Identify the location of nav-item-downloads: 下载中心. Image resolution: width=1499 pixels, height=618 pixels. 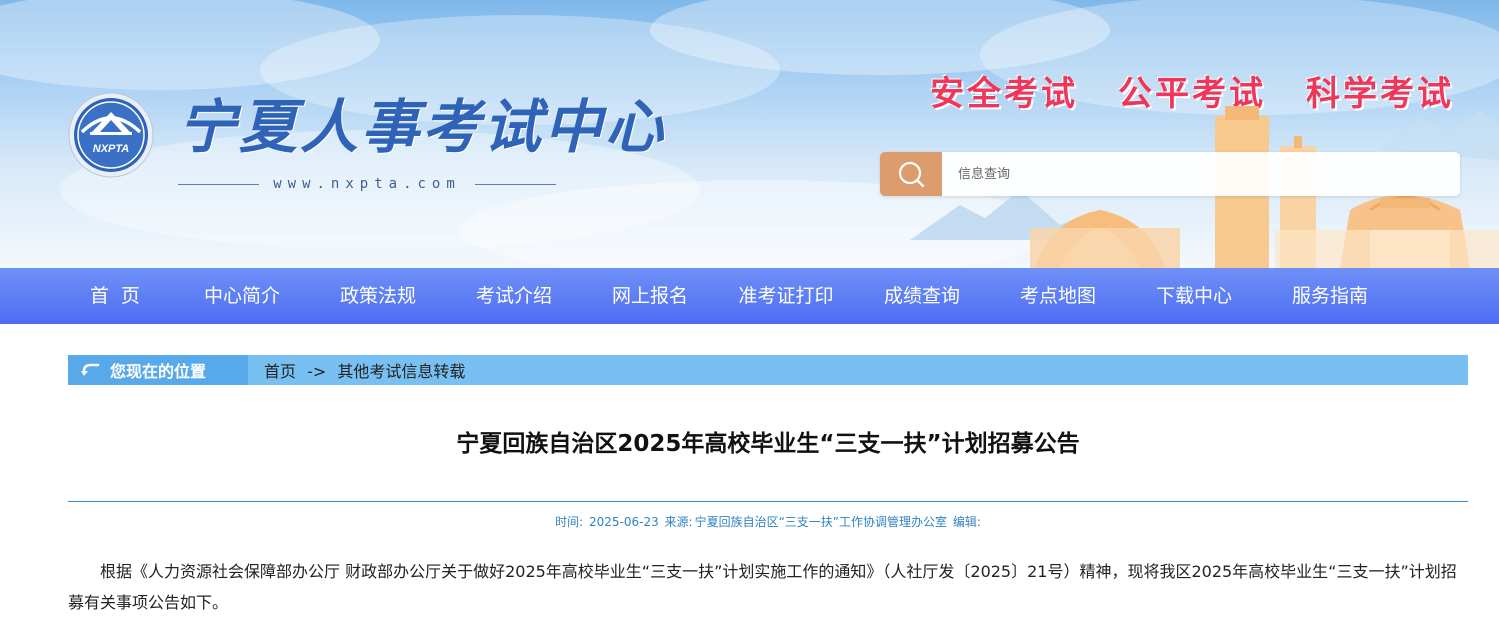
(1194, 296).